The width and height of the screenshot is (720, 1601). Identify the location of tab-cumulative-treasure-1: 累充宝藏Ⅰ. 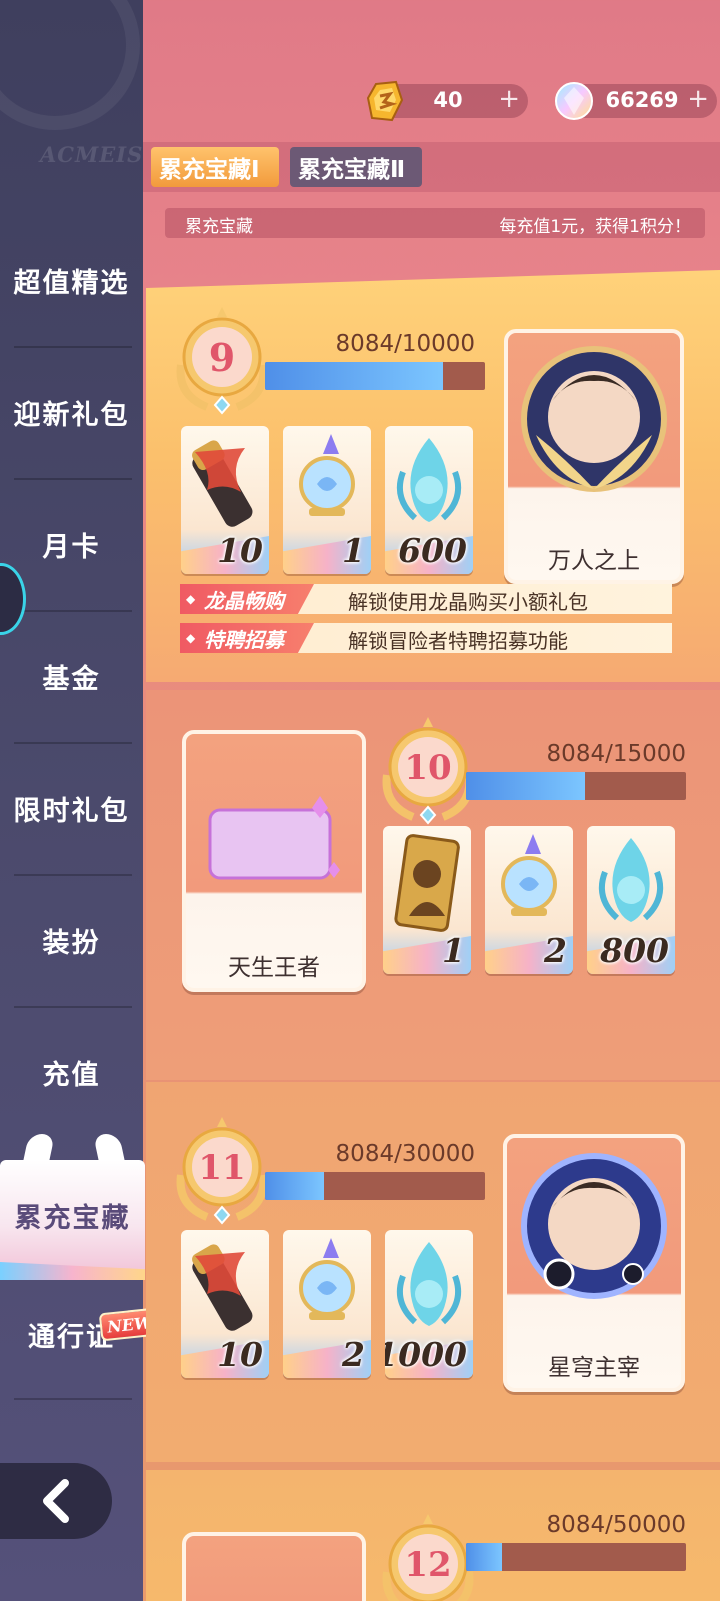
(215, 167).